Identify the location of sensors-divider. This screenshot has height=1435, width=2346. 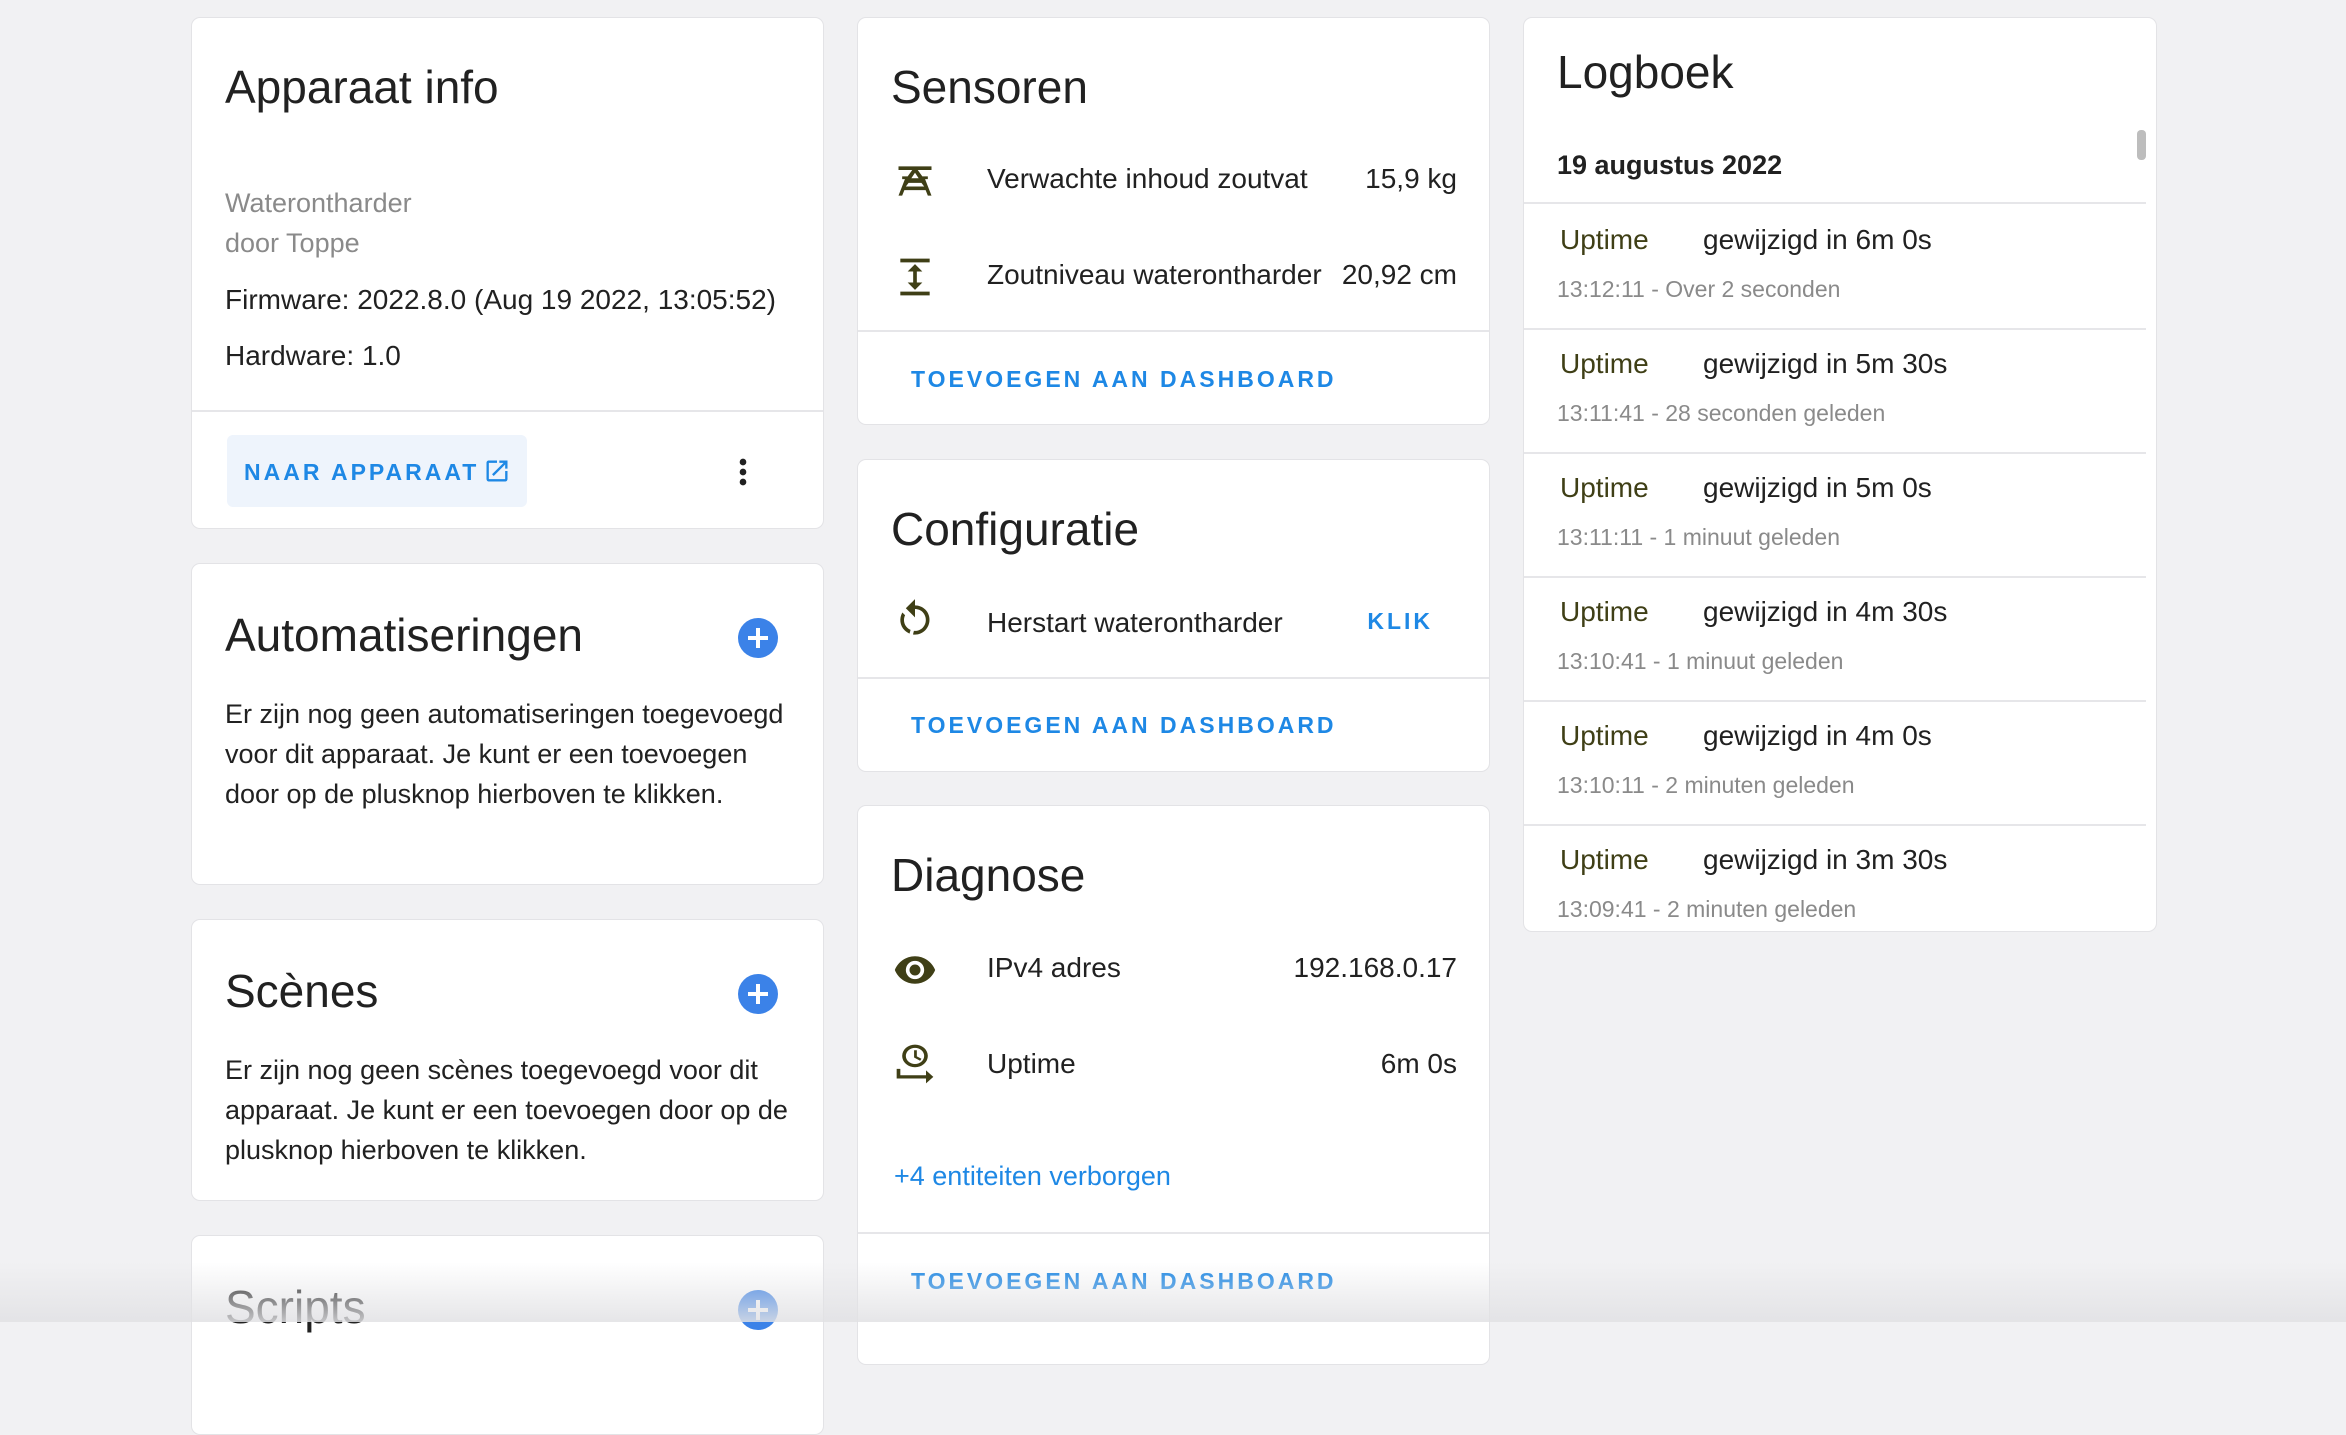
(1173, 331).